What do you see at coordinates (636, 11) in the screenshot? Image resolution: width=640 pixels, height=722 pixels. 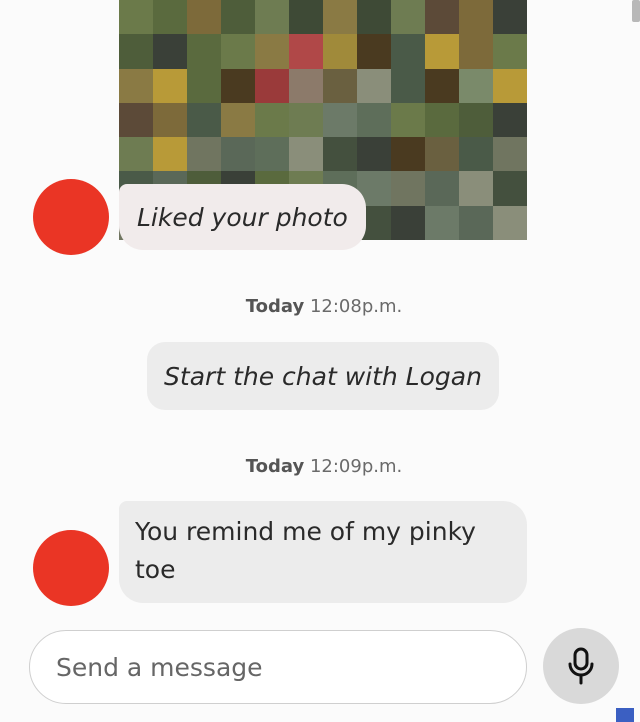 I see `scroll-edge-indicator` at bounding box center [636, 11].